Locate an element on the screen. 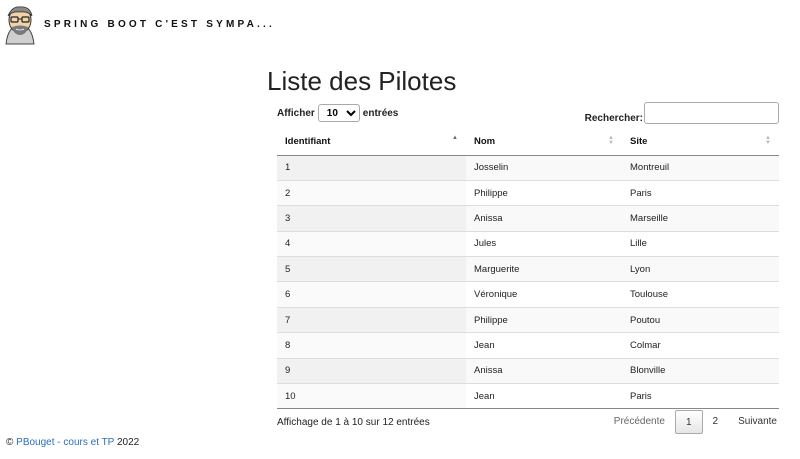 The height and width of the screenshot is (459, 800). table-row: 3 Anissa Marseille is located at coordinates (528, 218).